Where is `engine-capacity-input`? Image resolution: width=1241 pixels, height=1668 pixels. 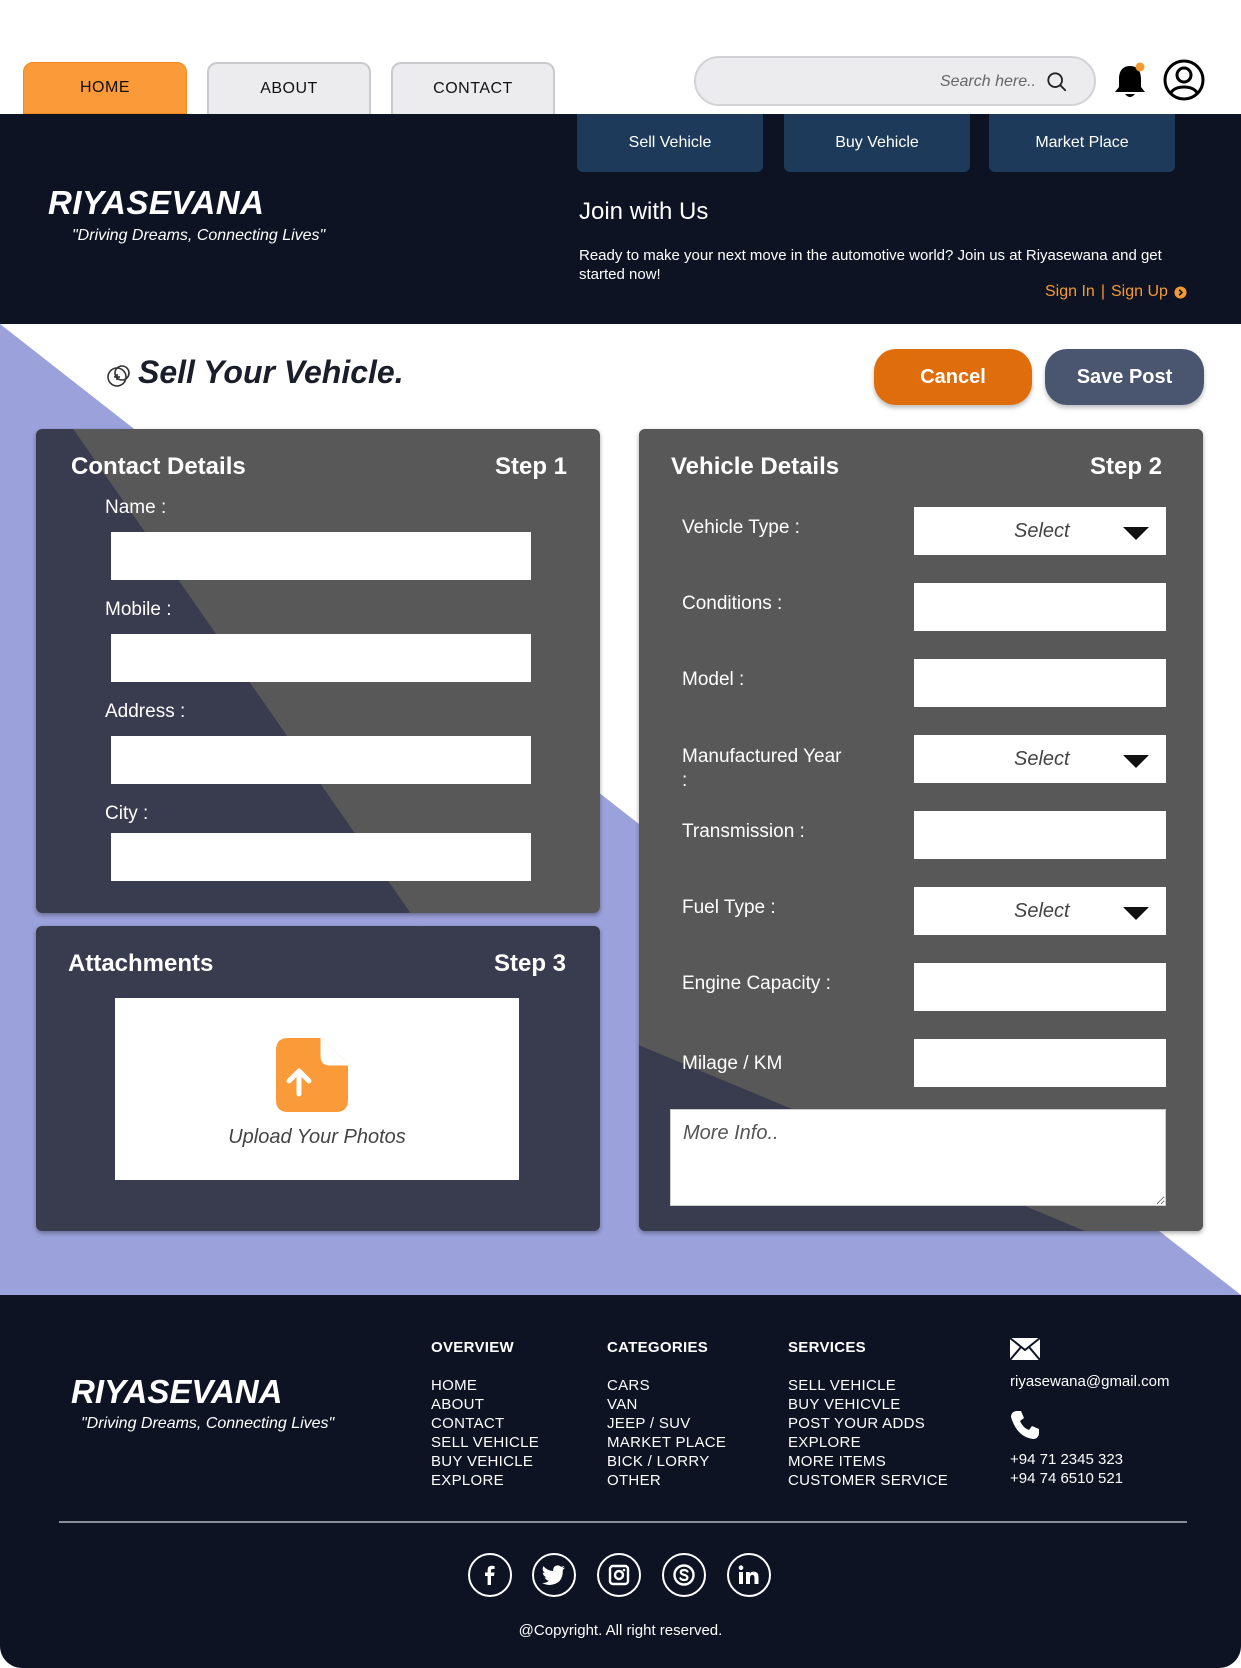 engine-capacity-input is located at coordinates (1040, 987).